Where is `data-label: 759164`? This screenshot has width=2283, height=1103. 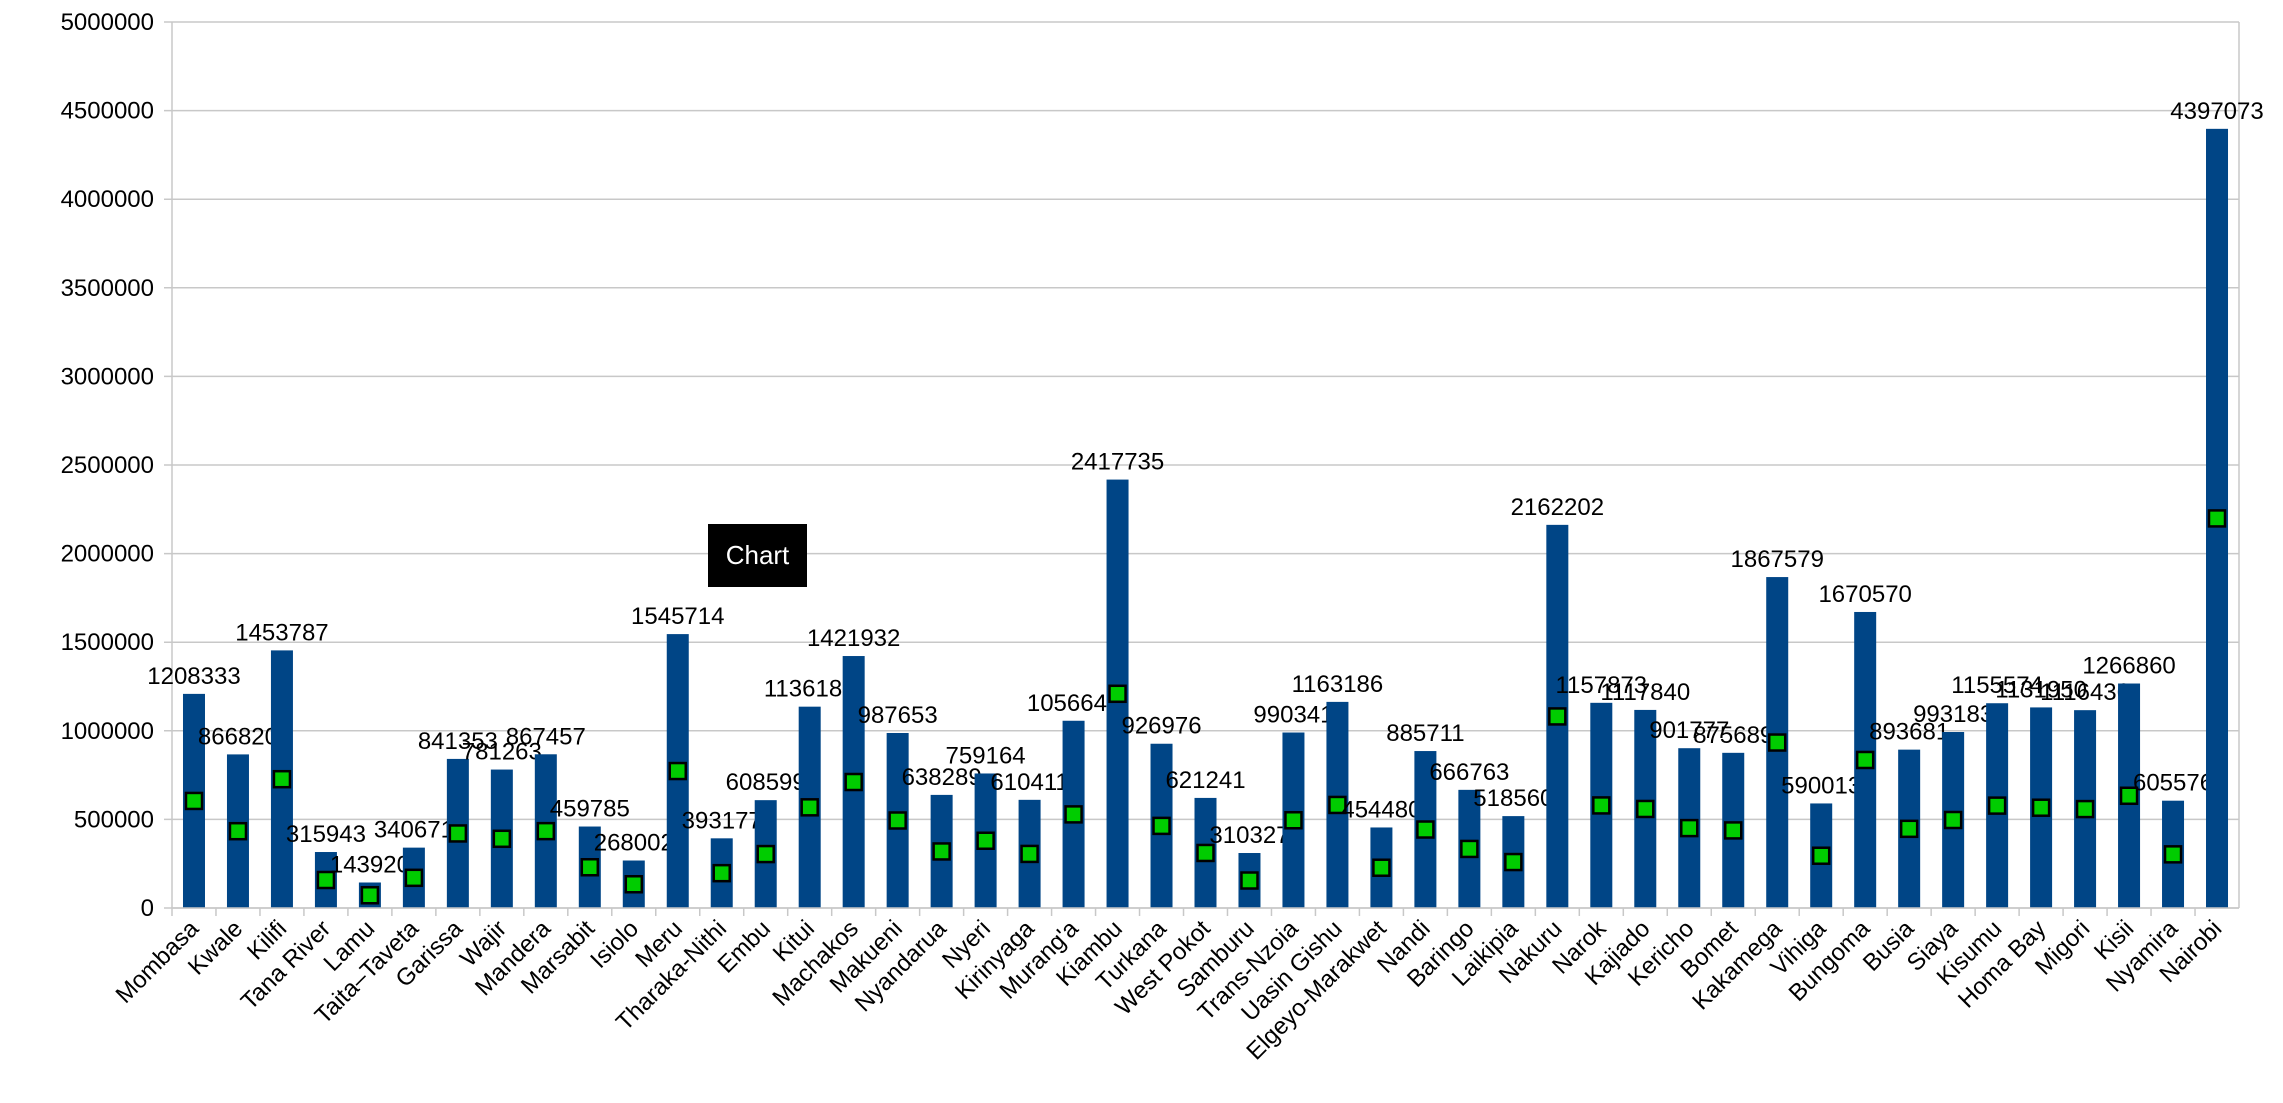 data-label: 759164 is located at coordinates (986, 755).